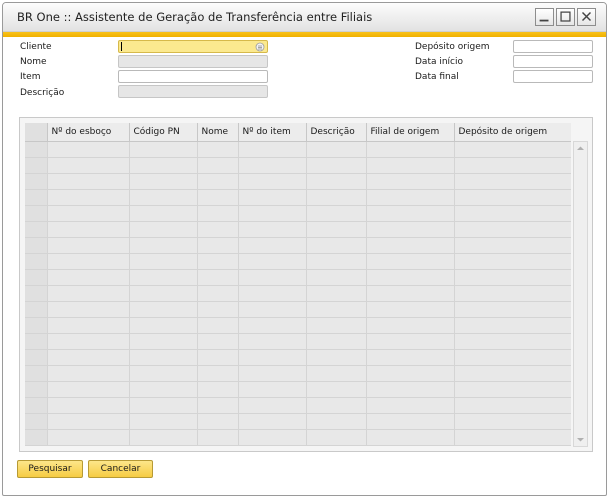  Describe the element at coordinates (580, 439) in the screenshot. I see `scroll-down-arrow-icon` at that location.